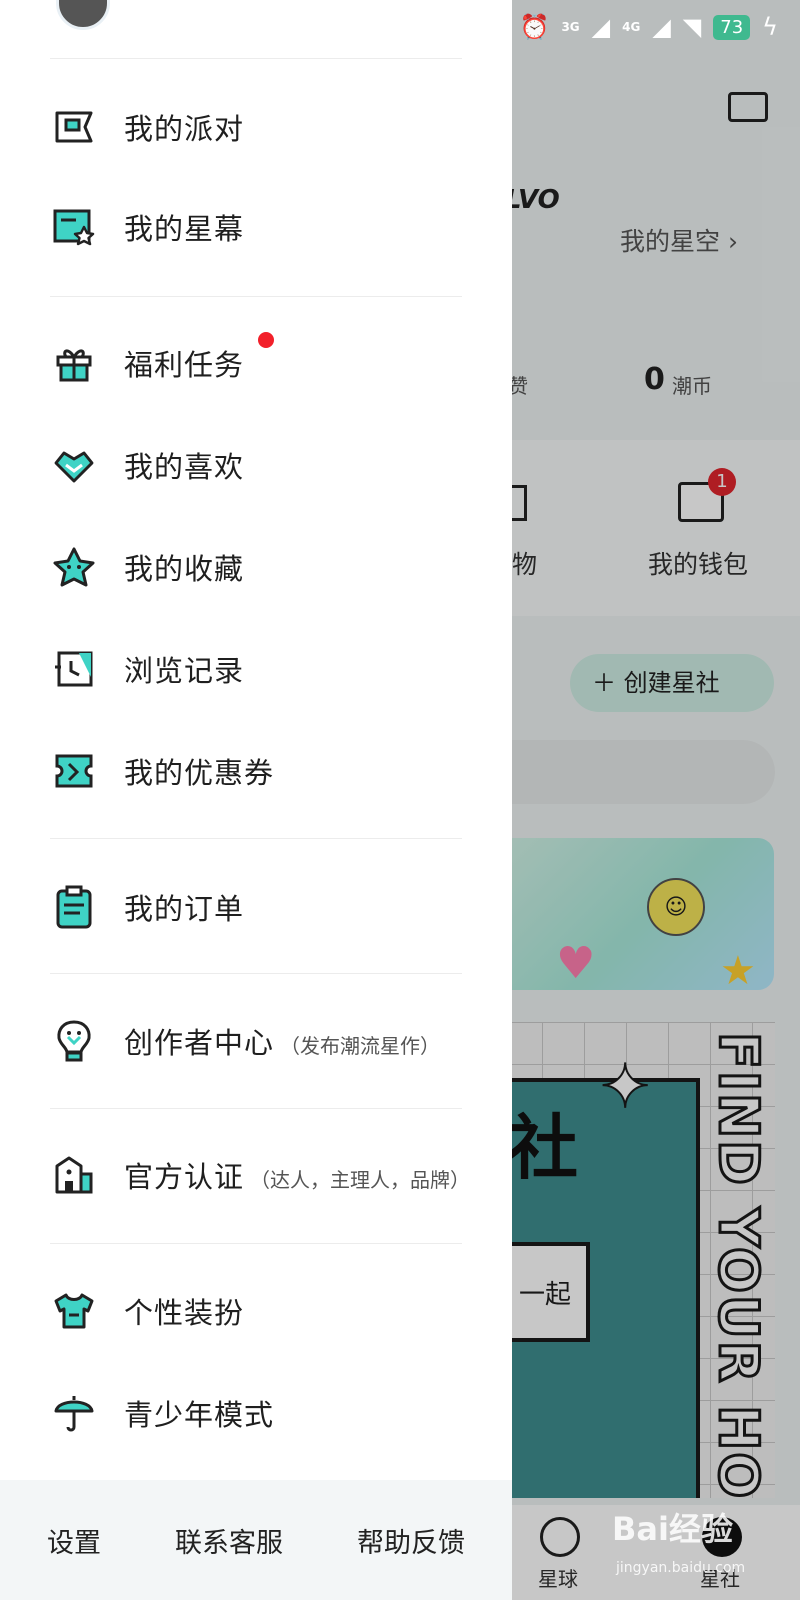  Describe the element at coordinates (74, 127) in the screenshot. I see `party-ticket-icon` at that location.